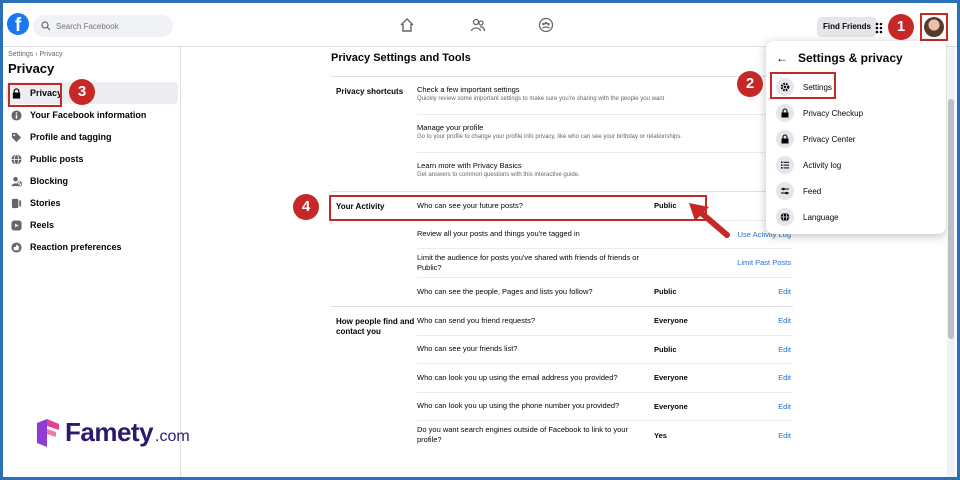  What do you see at coordinates (546, 25) in the screenshot?
I see `groups-icon` at bounding box center [546, 25].